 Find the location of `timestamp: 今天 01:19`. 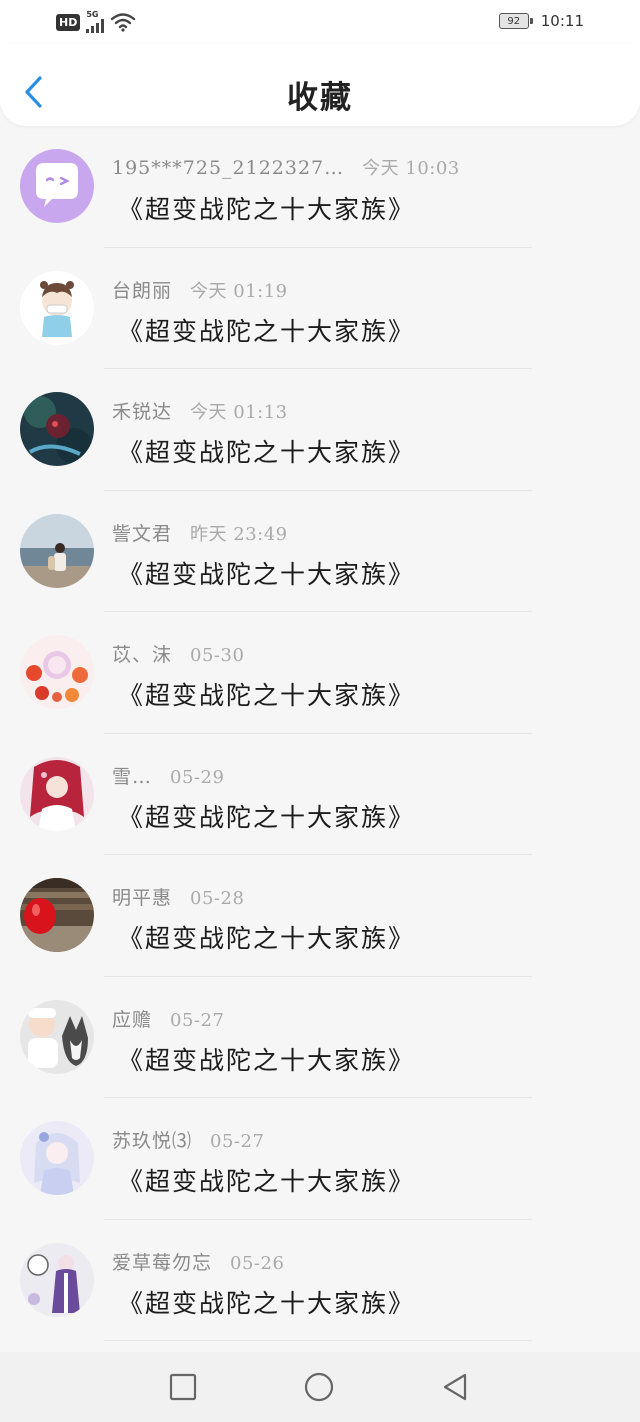

timestamp: 今天 01:19 is located at coordinates (239, 291).